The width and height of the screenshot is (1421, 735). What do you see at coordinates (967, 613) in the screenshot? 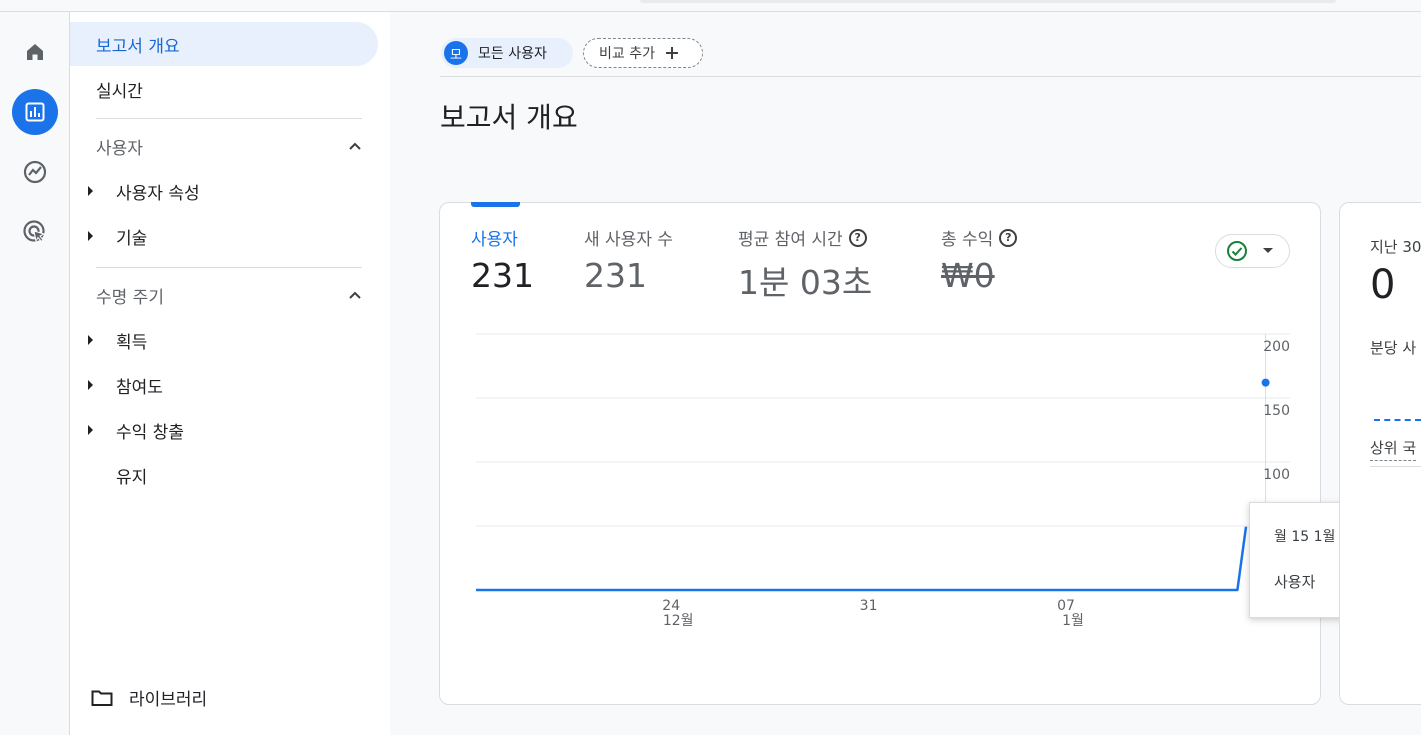
I see `chart-x-ticks: 2412월31071월14` at bounding box center [967, 613].